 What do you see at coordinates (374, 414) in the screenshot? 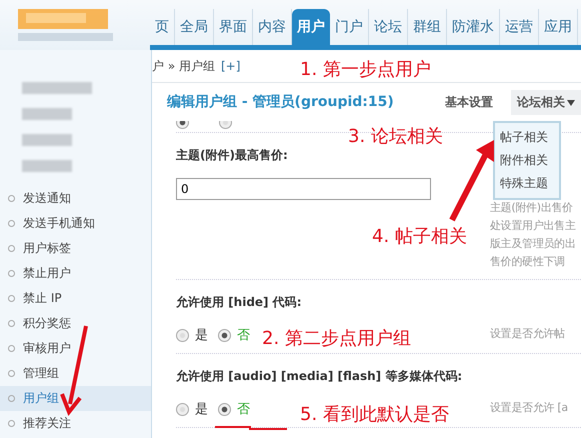
I see `annotation-text: 5. 看到此默认是否` at bounding box center [374, 414].